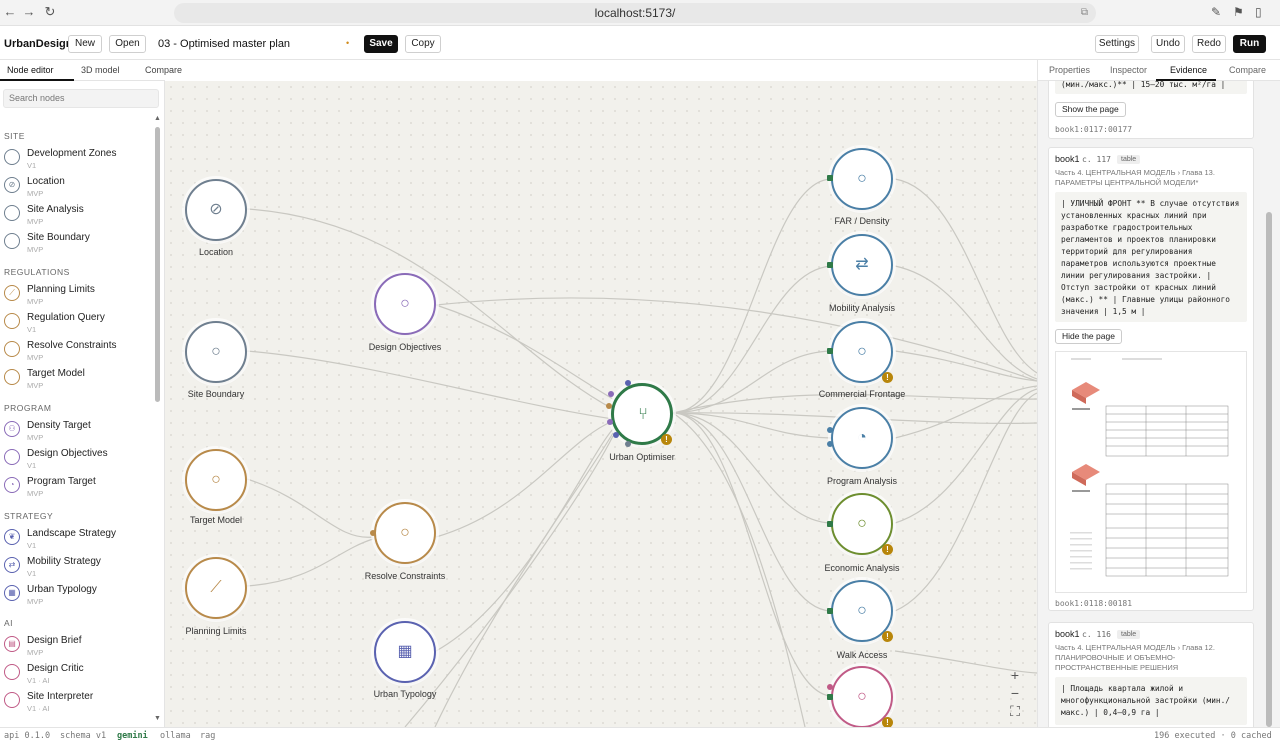  Describe the element at coordinates (38, 708) in the screenshot. I see `item-version: V1 · AI` at that location.